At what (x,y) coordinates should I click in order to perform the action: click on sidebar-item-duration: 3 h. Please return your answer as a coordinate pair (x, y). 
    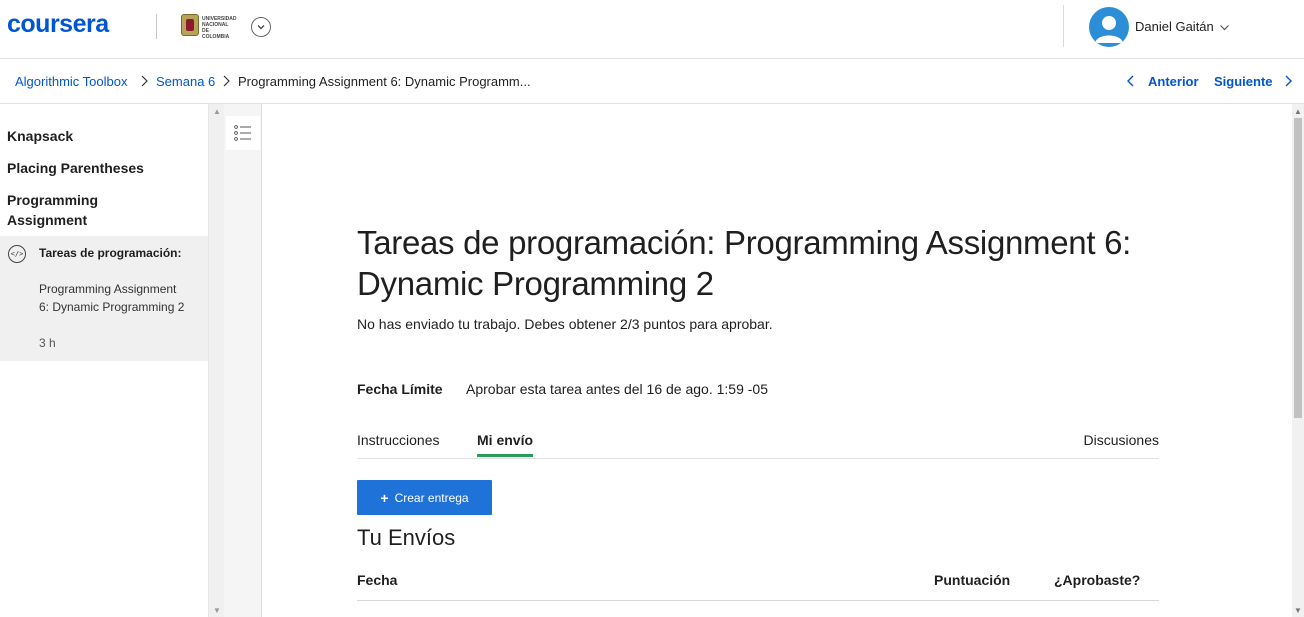
    Looking at the image, I should click on (47, 343).